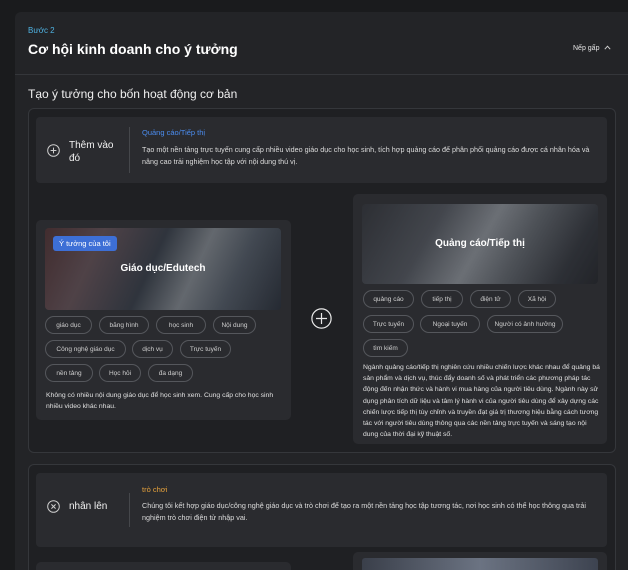  What do you see at coordinates (586, 48) in the screenshot?
I see `collapse-label: Nếp gấp` at bounding box center [586, 48].